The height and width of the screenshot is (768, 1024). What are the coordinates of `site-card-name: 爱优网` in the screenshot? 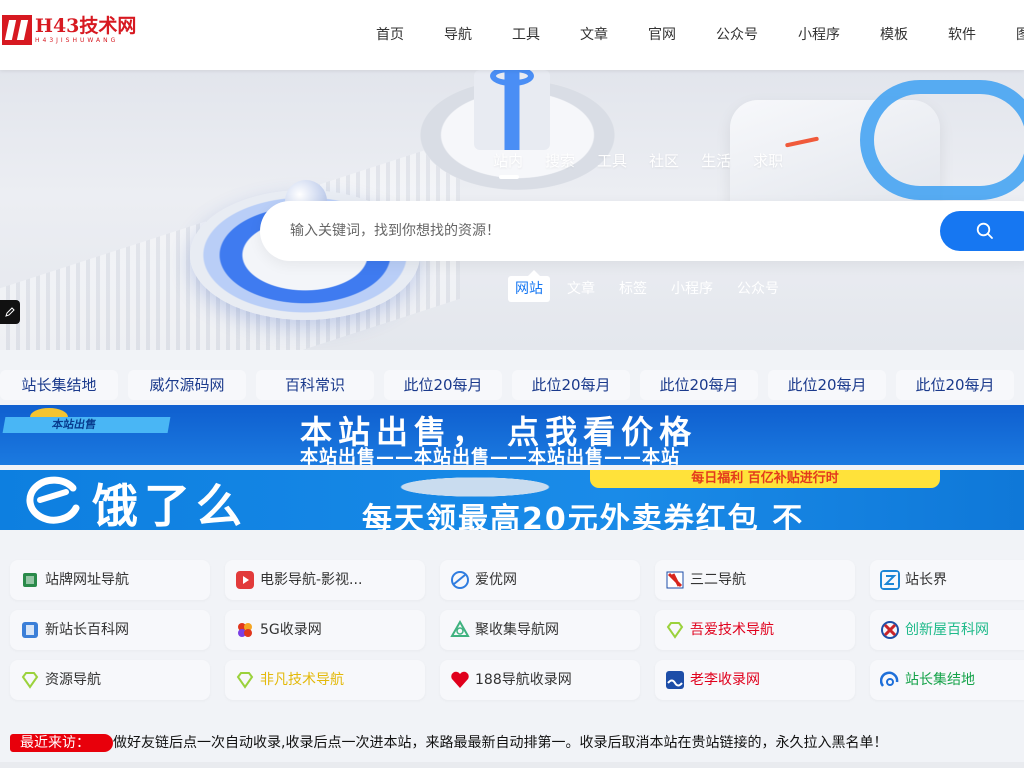 It's located at (496, 580).